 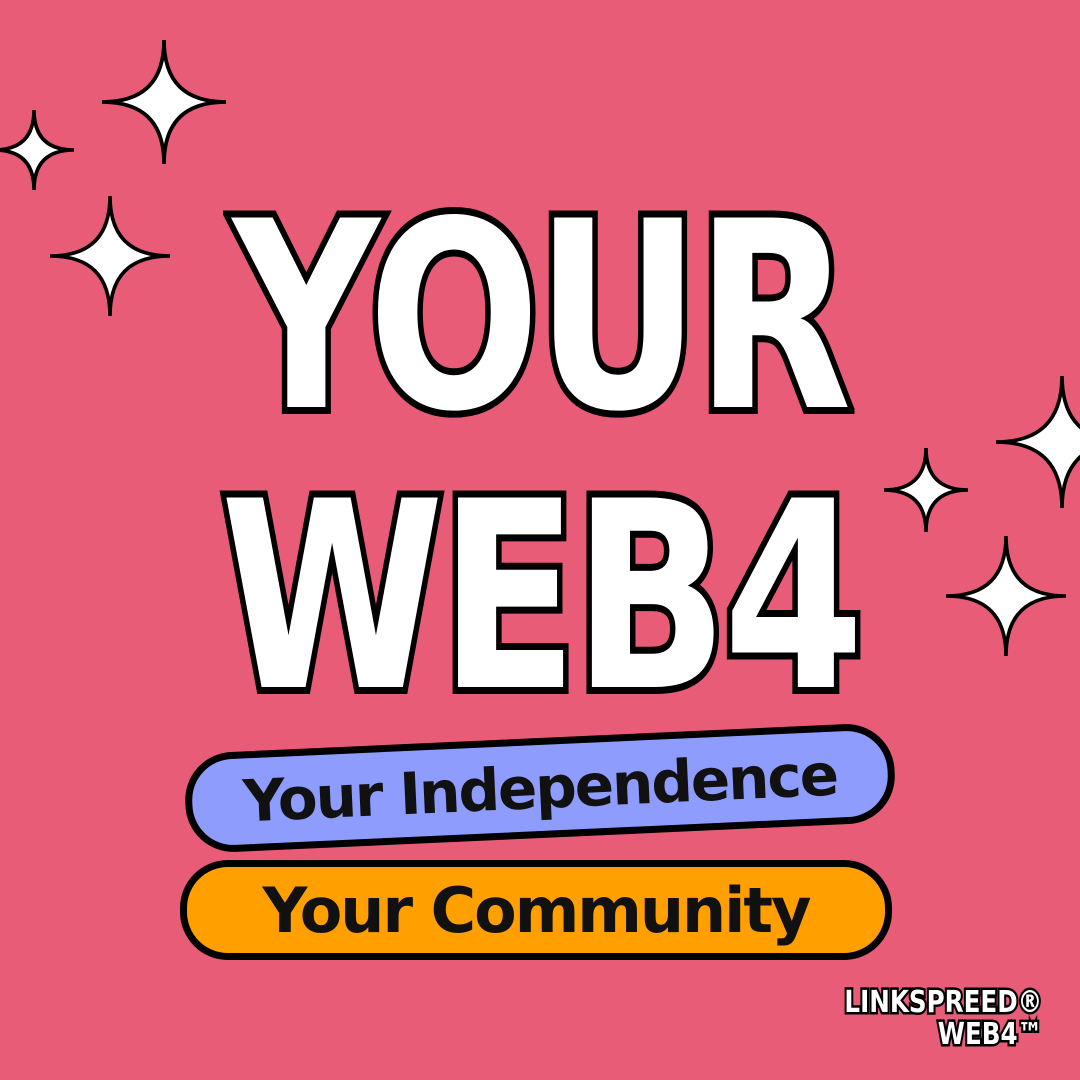 What do you see at coordinates (943, 1003) in the screenshot?
I see `brand-name: LINKSPREED®` at bounding box center [943, 1003].